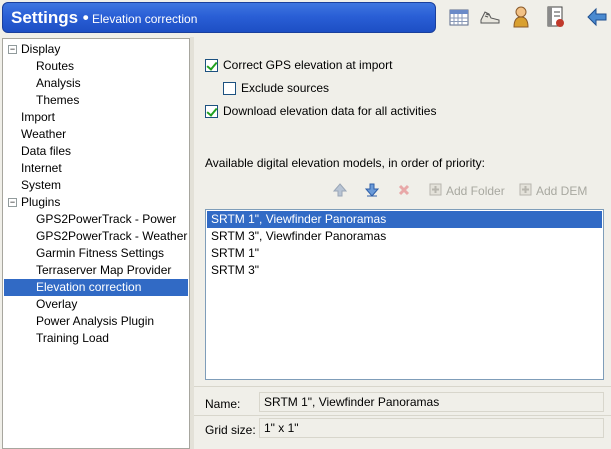  Describe the element at coordinates (404, 236) in the screenshot. I see `dem-list-item: SRTM 3", Viewfinder Panoramas` at that location.